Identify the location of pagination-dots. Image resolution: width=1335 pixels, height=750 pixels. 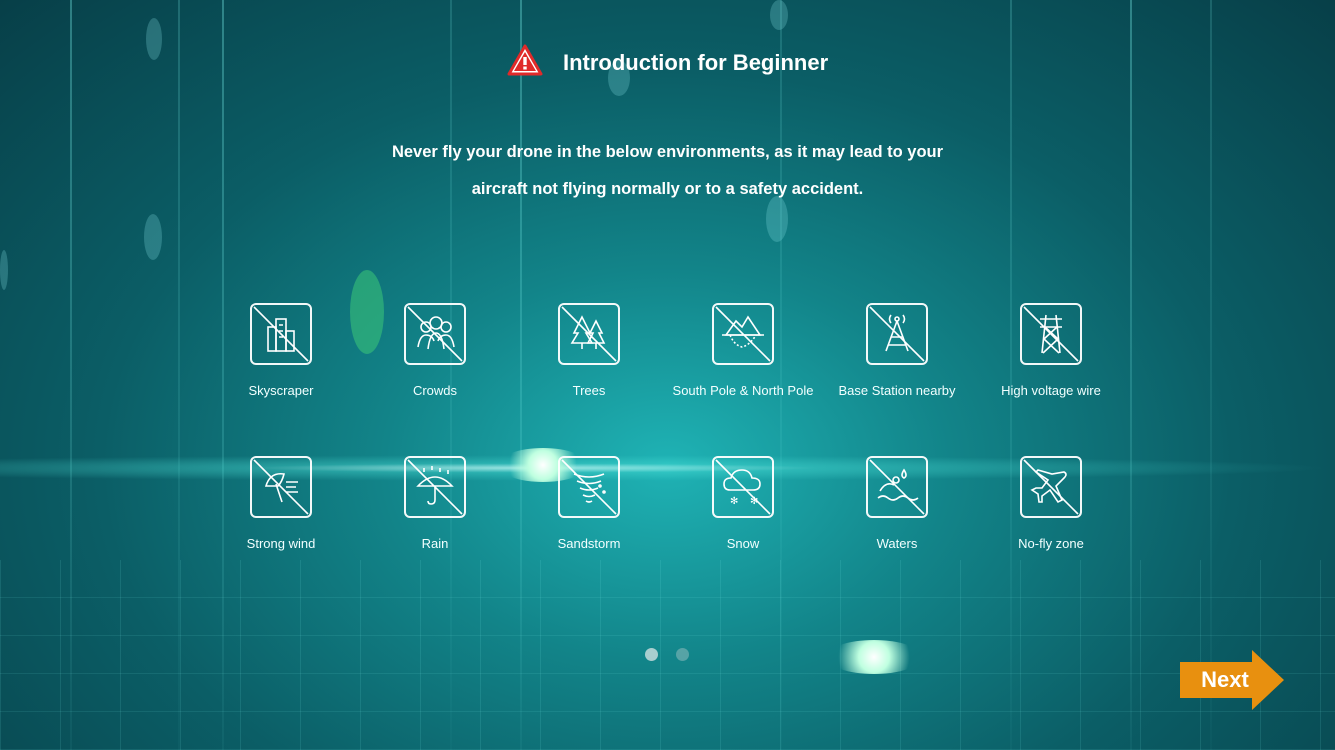
(674, 657).